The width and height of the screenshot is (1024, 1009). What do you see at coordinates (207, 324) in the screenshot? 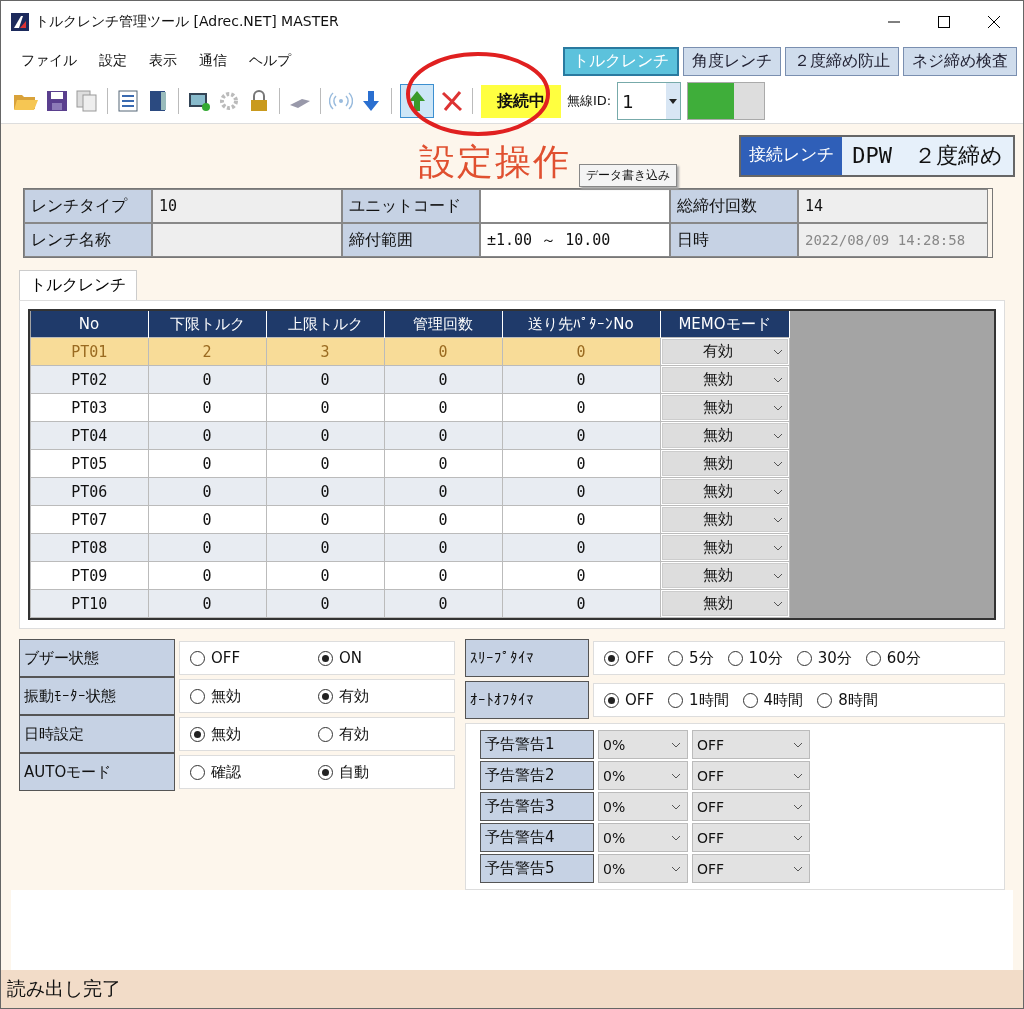
I see `column-header: 下限トルク` at bounding box center [207, 324].